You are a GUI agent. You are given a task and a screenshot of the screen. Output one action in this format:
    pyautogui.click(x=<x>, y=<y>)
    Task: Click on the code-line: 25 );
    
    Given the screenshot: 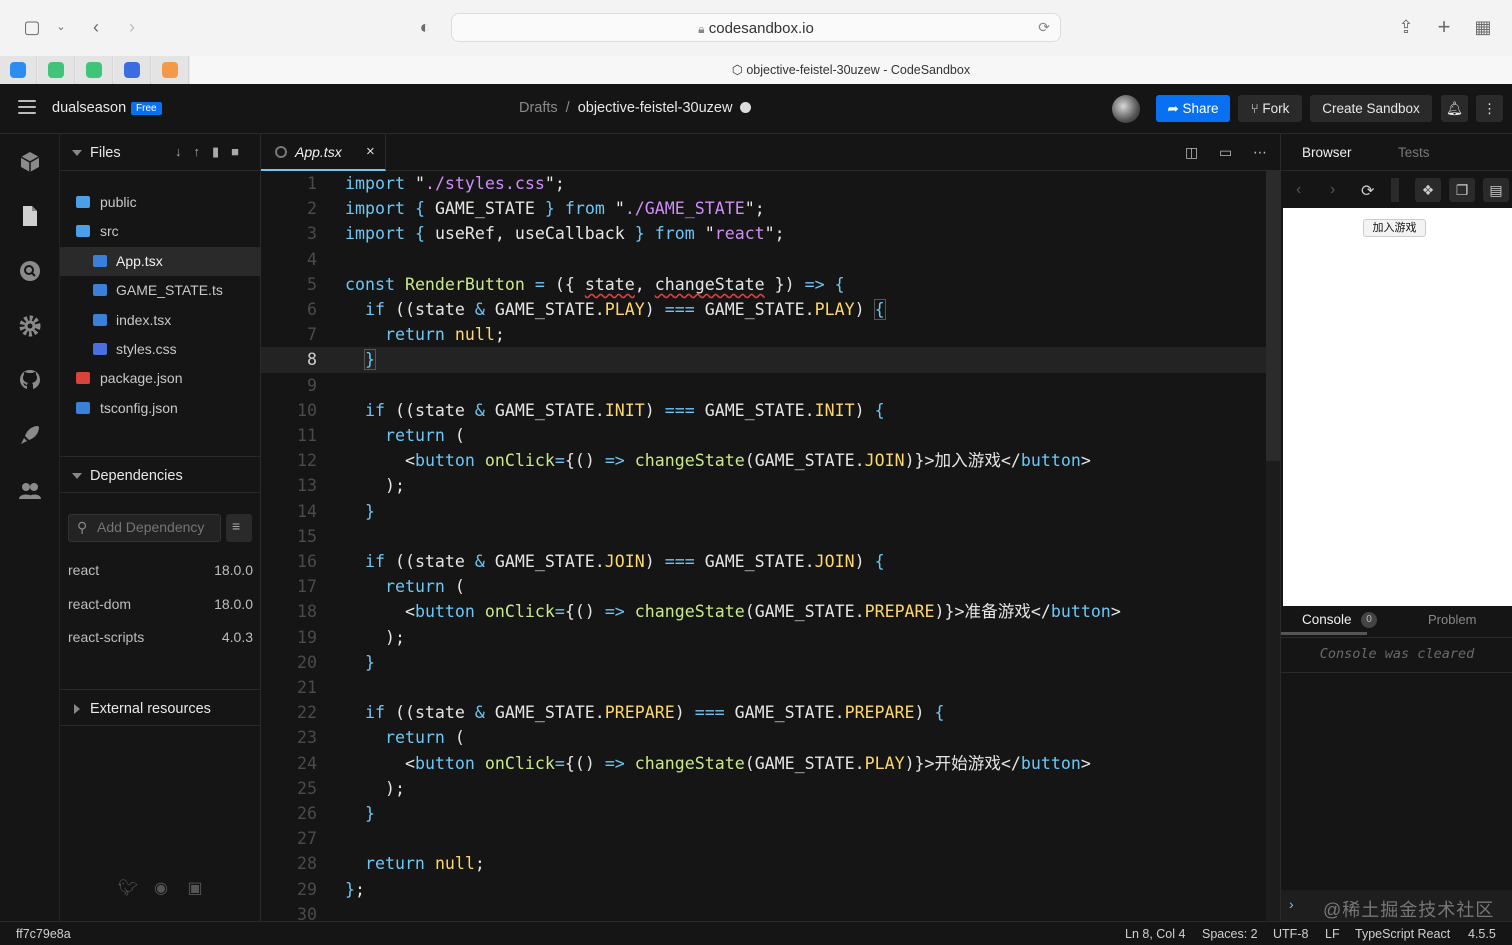 What is the action you would take?
    pyautogui.click(x=763, y=788)
    